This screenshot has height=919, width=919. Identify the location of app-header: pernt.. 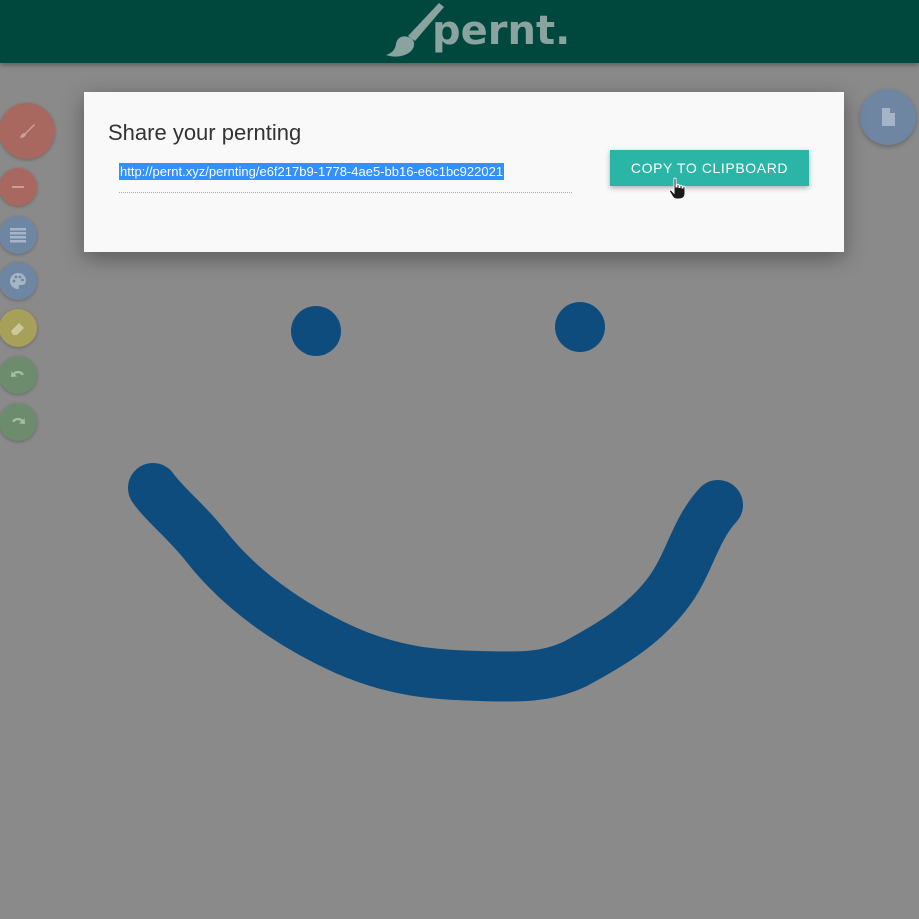
(459, 31).